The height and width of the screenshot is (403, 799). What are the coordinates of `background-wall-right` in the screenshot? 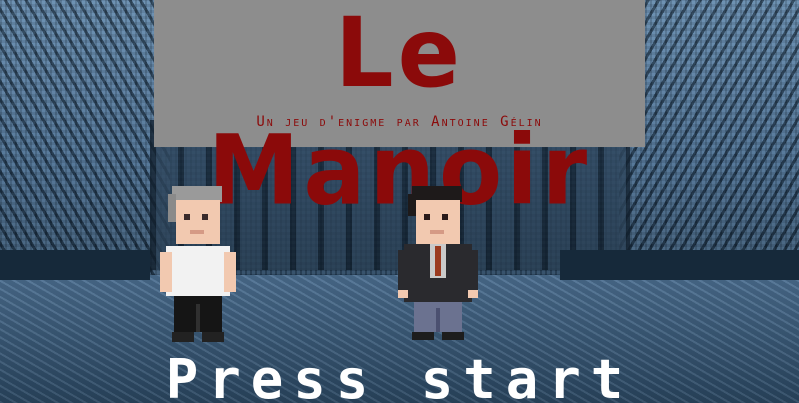 It's located at (679, 265).